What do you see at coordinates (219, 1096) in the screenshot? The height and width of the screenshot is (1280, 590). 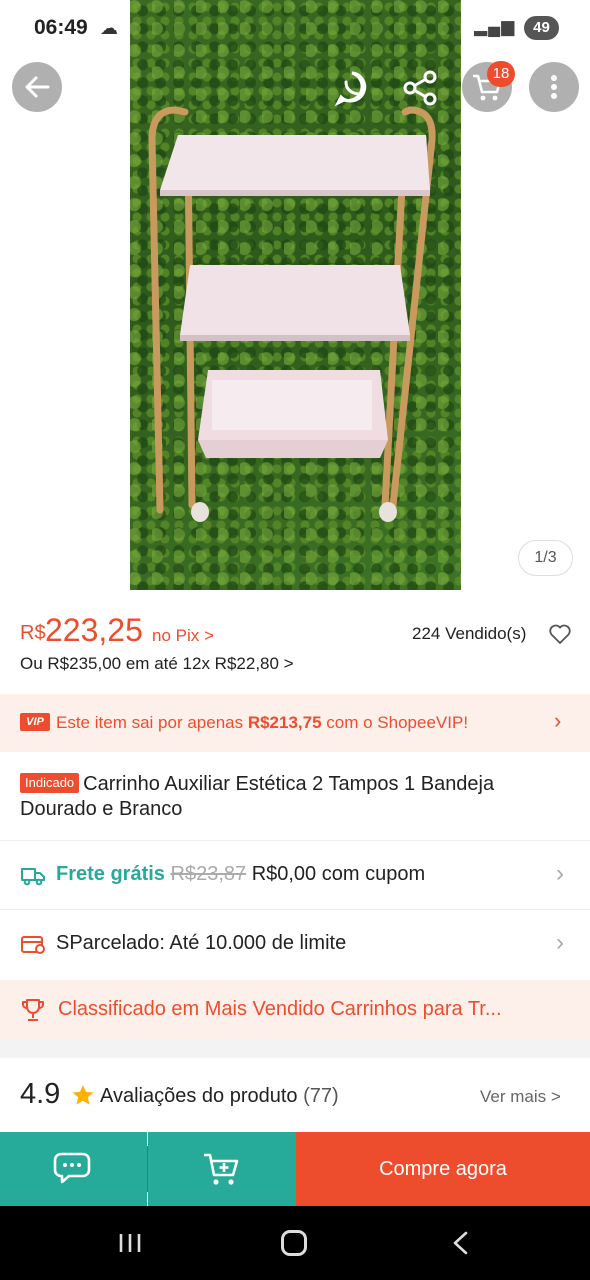 I see `reviews-label: Avaliações do produto (77)` at bounding box center [219, 1096].